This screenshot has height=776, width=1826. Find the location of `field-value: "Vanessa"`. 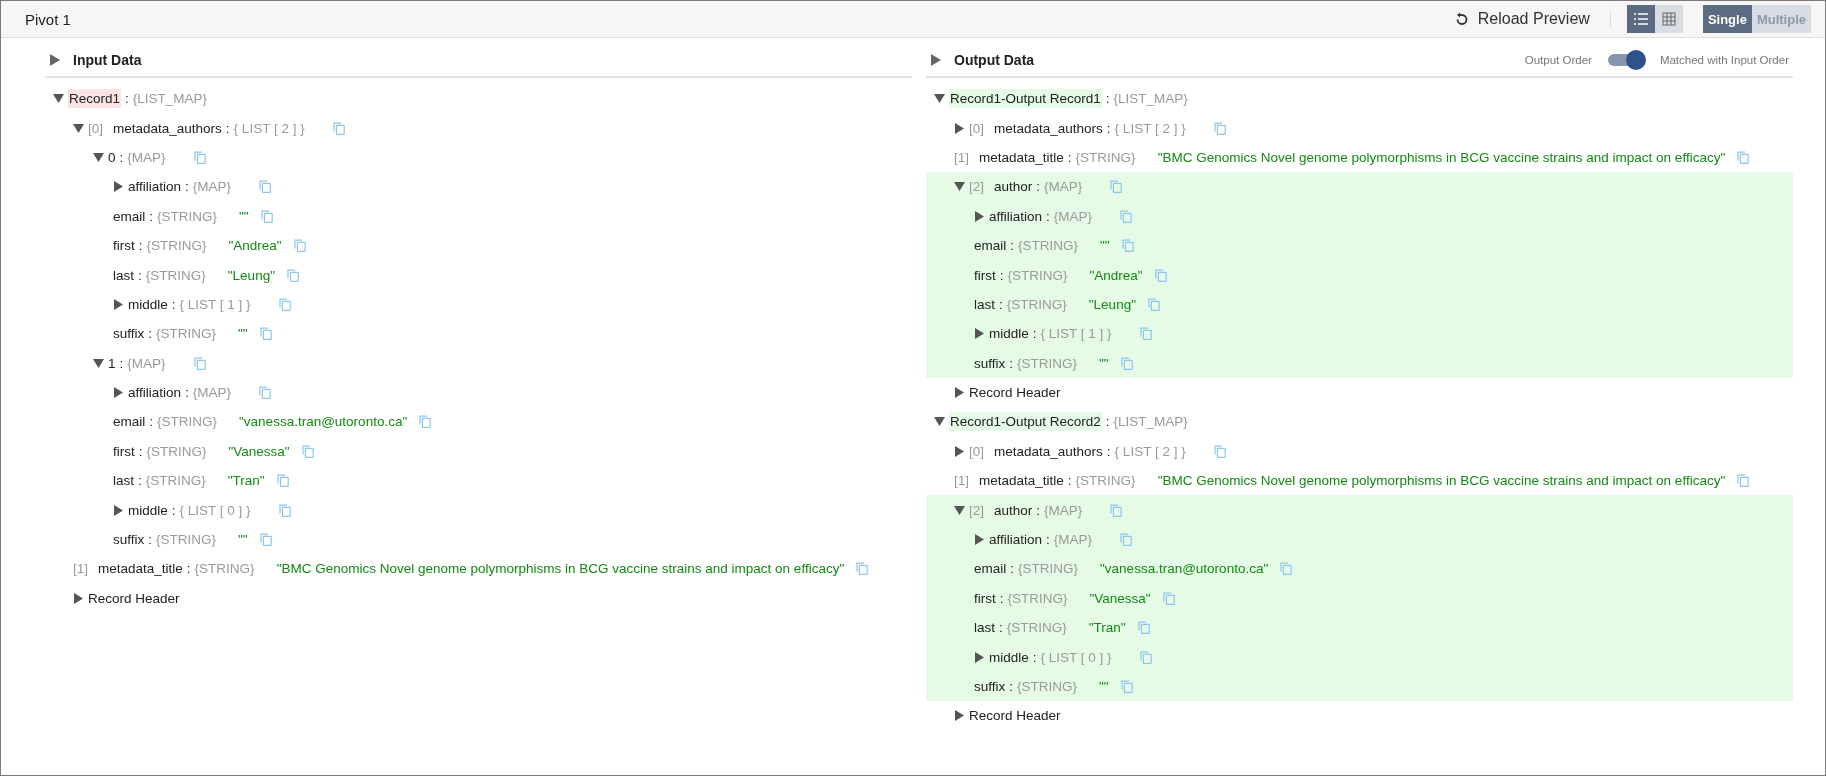

field-value: "Vanessa" is located at coordinates (259, 451).